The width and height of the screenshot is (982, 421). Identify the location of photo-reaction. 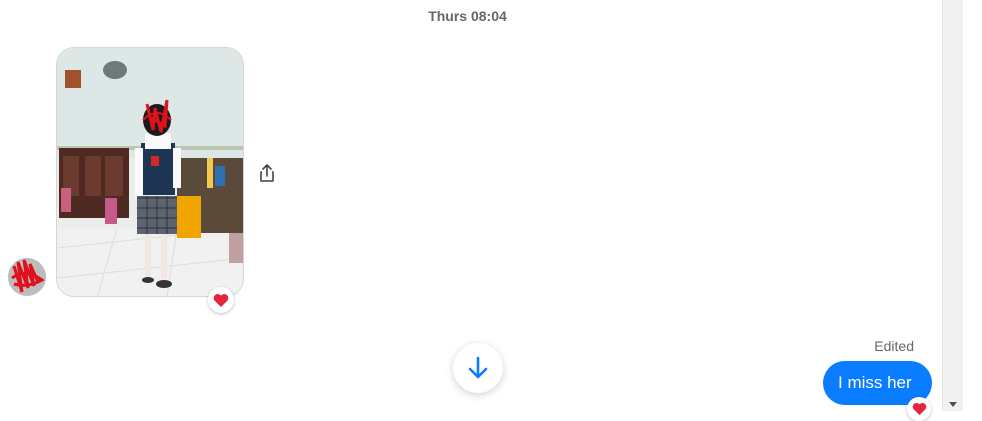
(221, 300).